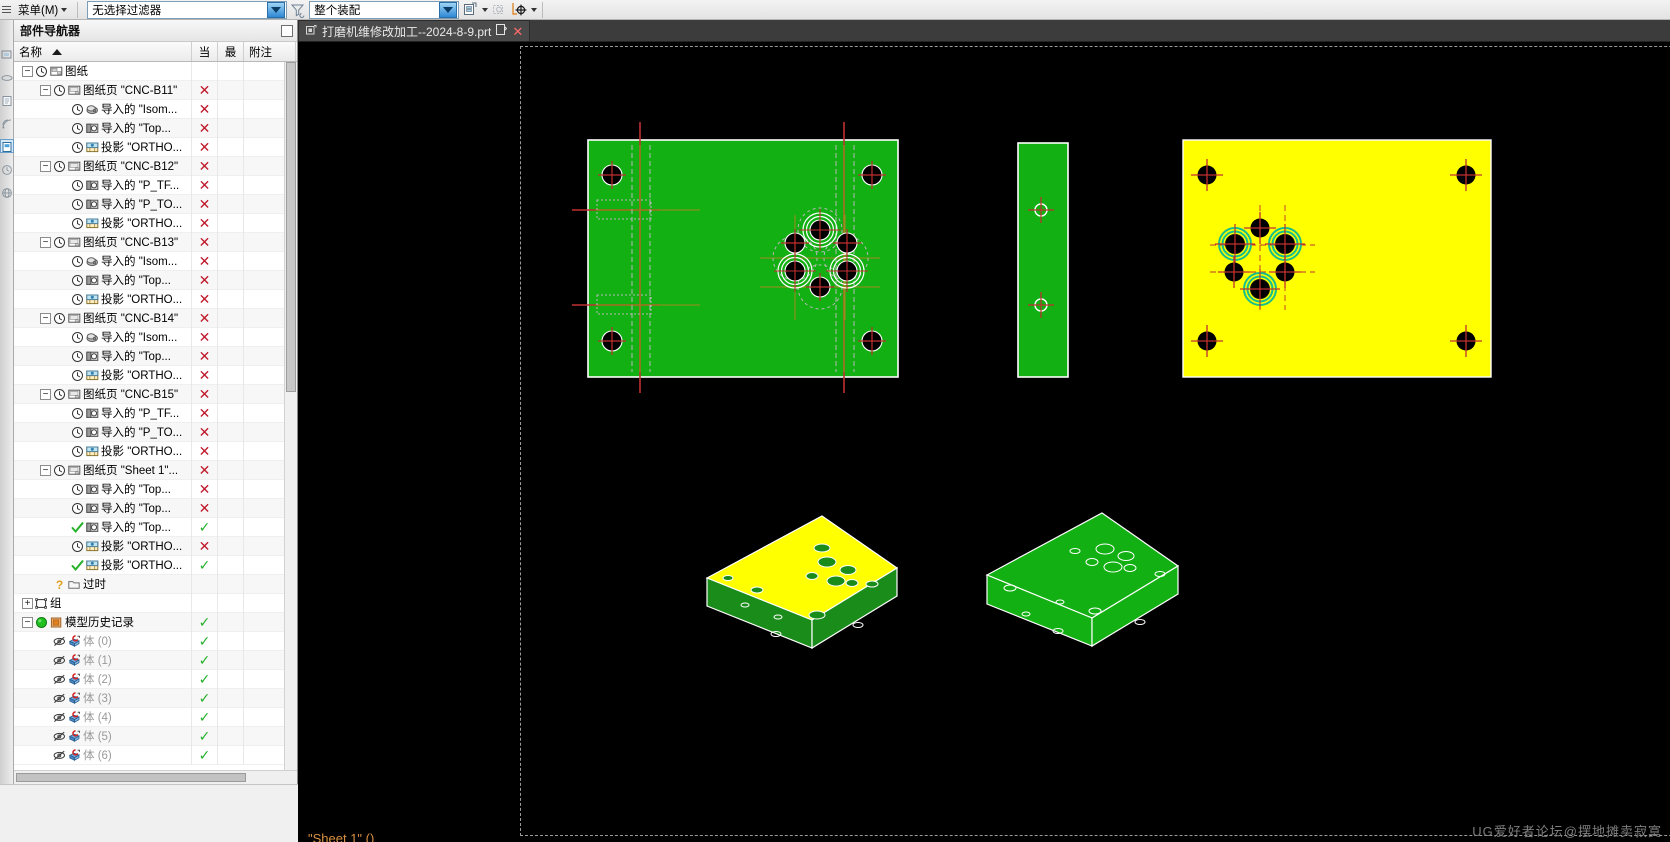  What do you see at coordinates (103, 736) in the screenshot?
I see `tree-row-name-cell: 体 (5)` at bounding box center [103, 736].